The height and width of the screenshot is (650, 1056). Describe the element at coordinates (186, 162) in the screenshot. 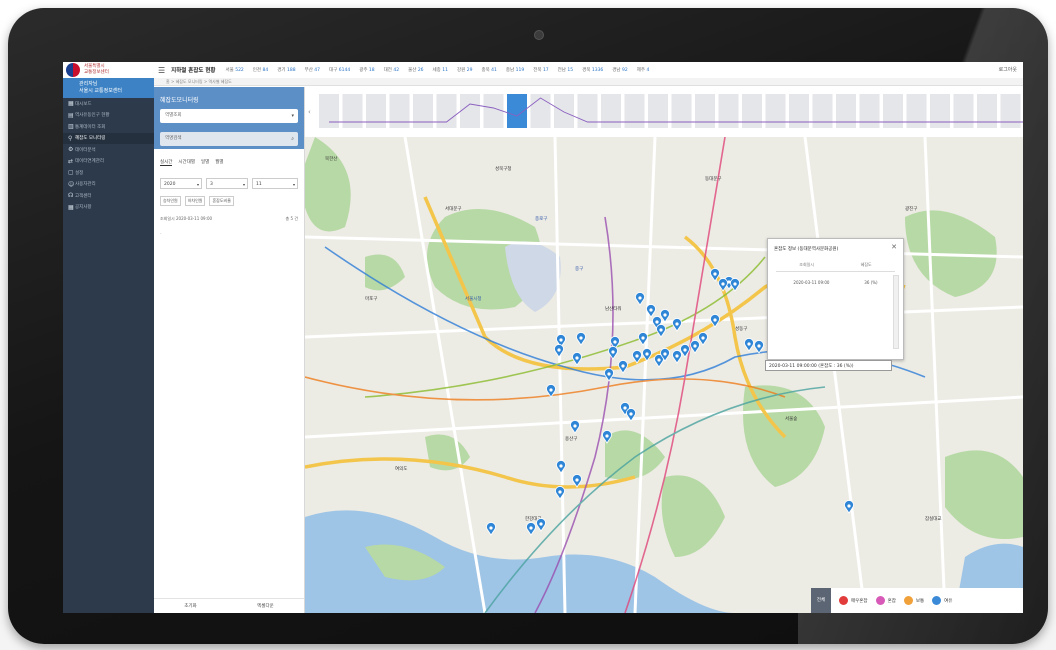

I see `tab-hourly: 시간대별` at that location.